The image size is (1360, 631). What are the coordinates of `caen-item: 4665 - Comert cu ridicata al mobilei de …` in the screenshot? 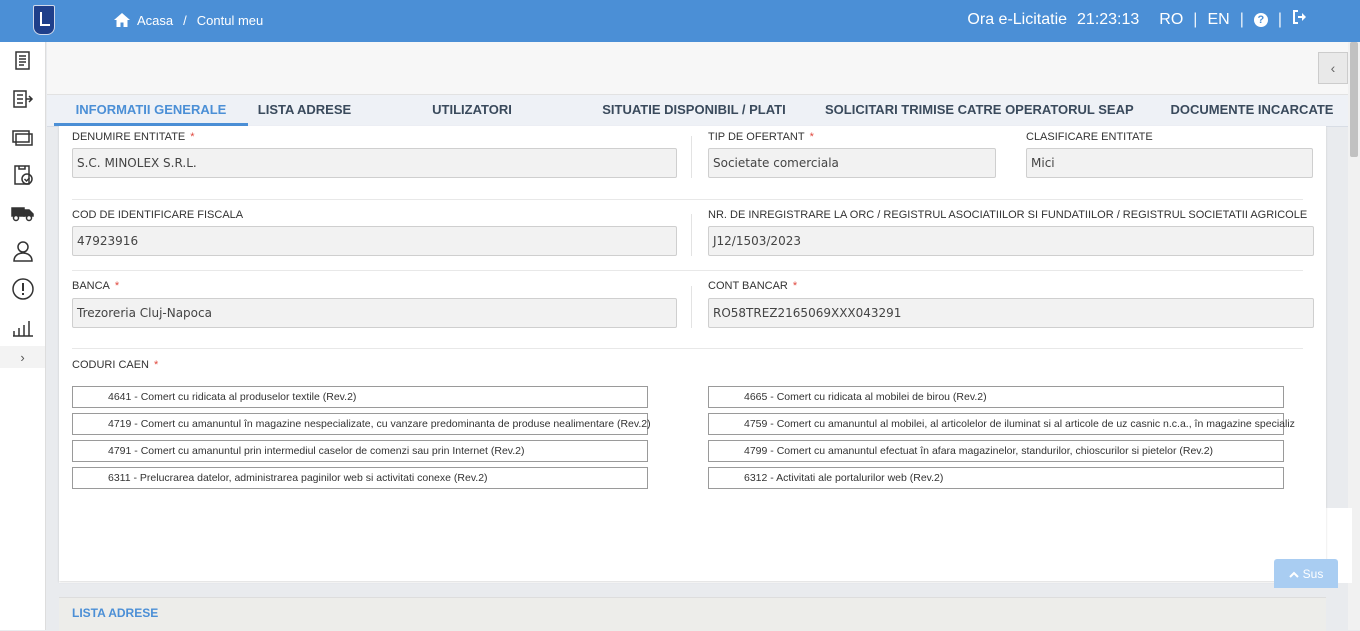 It's located at (996, 397).